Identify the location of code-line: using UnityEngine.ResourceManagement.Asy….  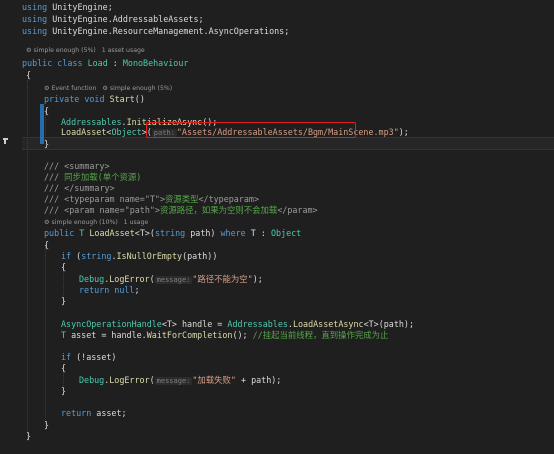
(156, 31).